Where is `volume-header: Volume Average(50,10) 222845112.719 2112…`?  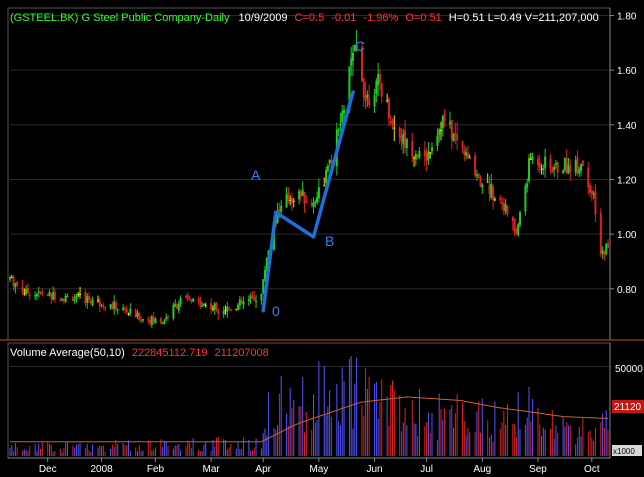
volume-header: Volume Average(50,10) 222845112.719 2112… is located at coordinates (139, 353).